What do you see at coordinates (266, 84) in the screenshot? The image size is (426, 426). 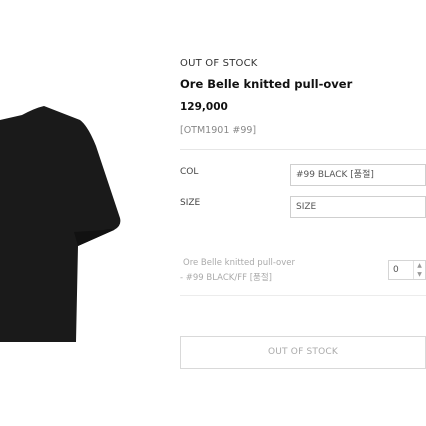 I see `product-title: Ore Belle knitted pull-over` at bounding box center [266, 84].